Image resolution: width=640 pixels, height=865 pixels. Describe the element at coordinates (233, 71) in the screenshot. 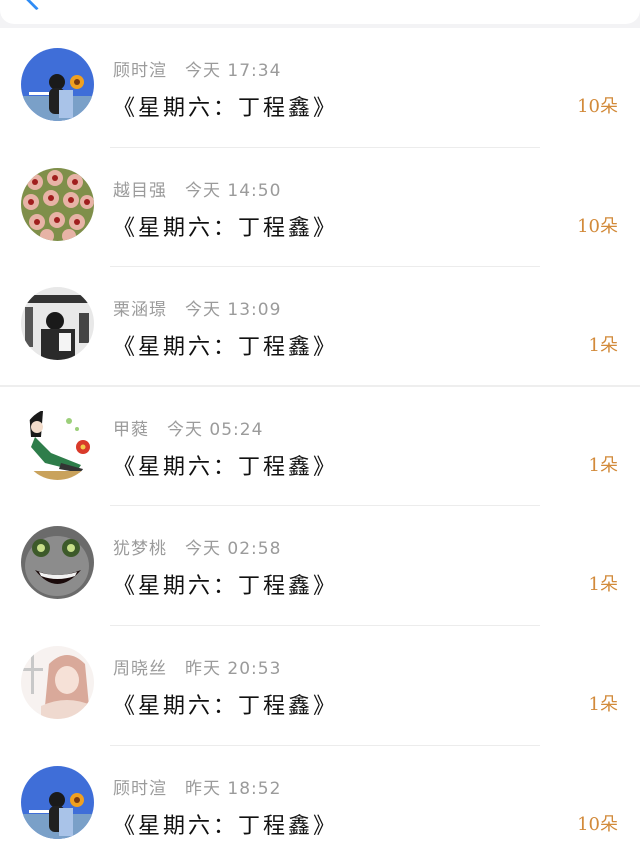

I see `message-time: 今天 17:34` at that location.